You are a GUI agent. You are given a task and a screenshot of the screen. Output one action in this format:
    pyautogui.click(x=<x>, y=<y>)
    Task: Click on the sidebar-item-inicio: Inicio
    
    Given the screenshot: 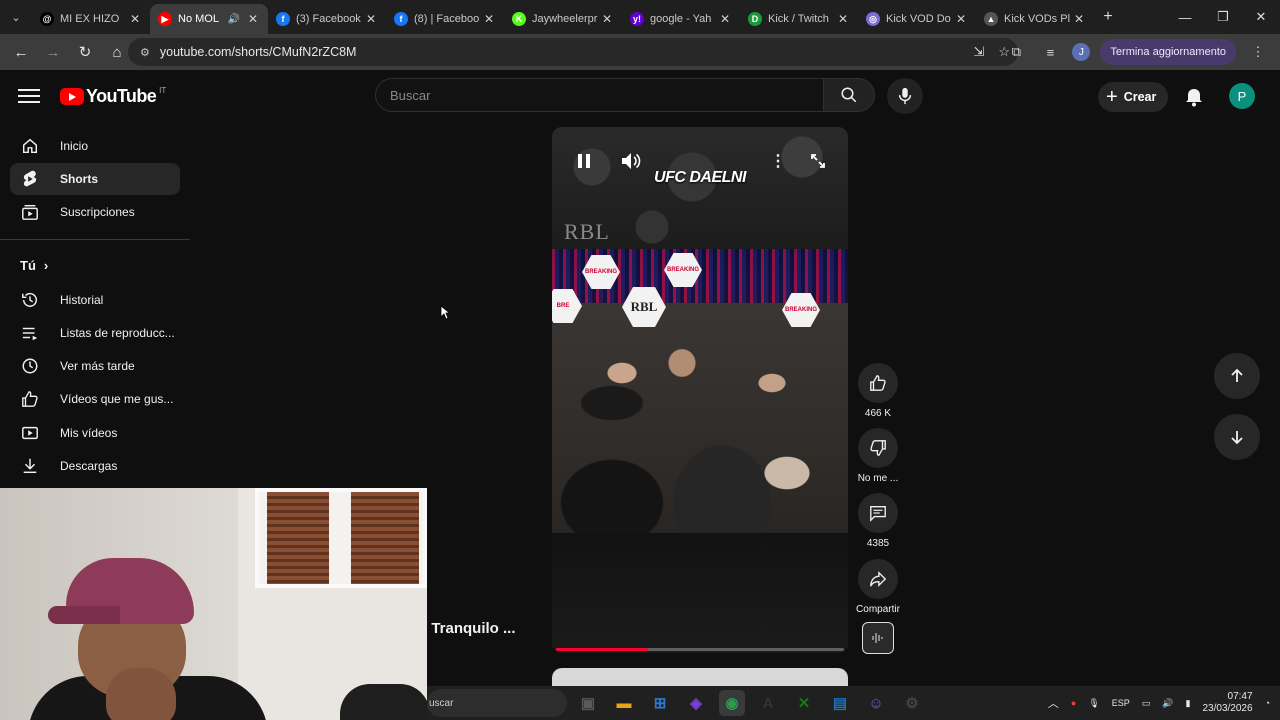 What is the action you would take?
    pyautogui.click(x=95, y=146)
    